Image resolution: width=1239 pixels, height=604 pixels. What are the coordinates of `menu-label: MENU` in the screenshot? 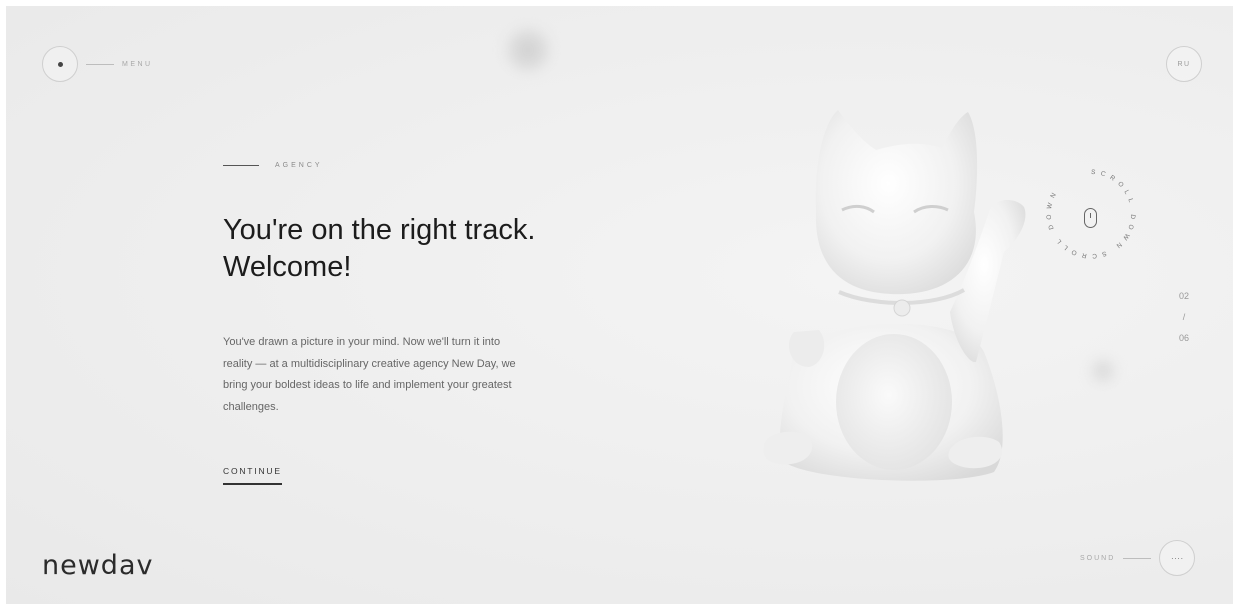 It's located at (137, 64).